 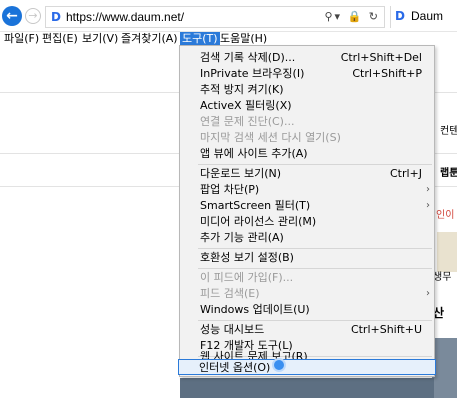 I want to click on back-button: ←, so click(x=12, y=16).